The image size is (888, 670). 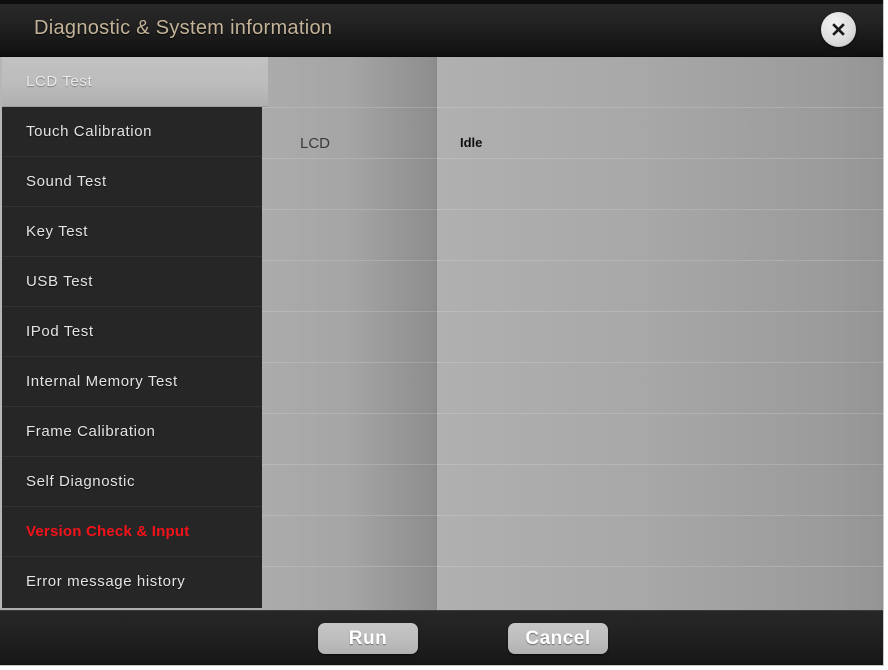 I want to click on run-button: Run, so click(x=368, y=638).